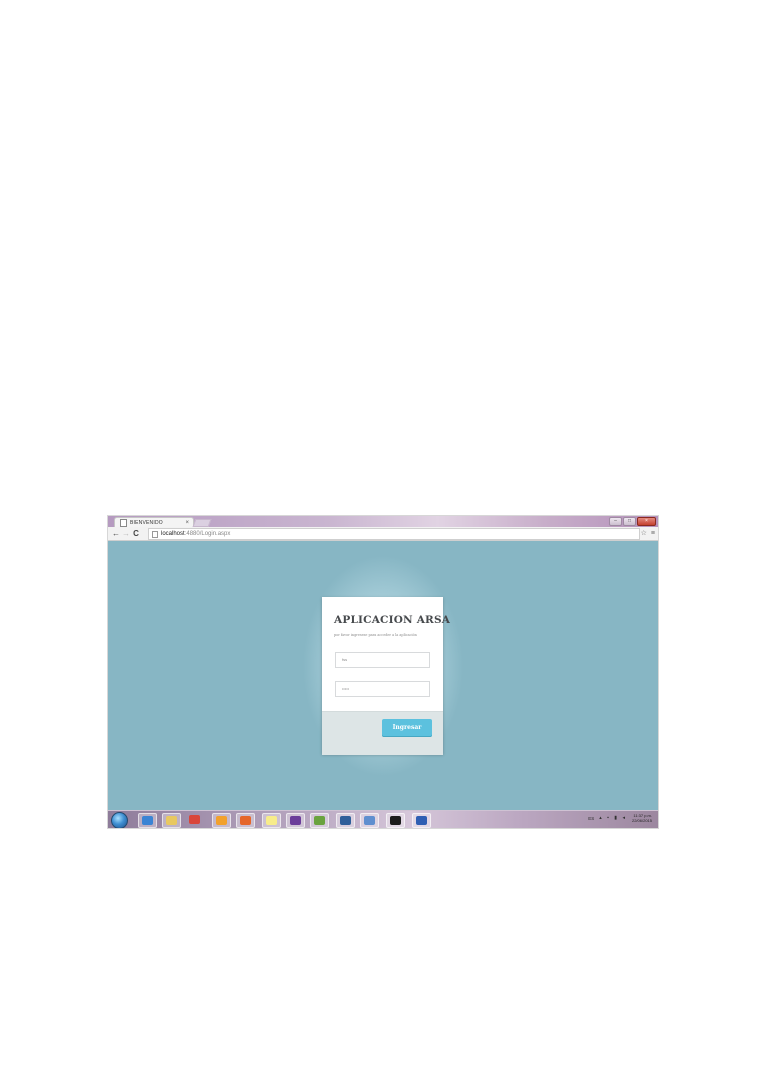  I want to click on sticky-notes-taskbar-button, so click(271, 820).